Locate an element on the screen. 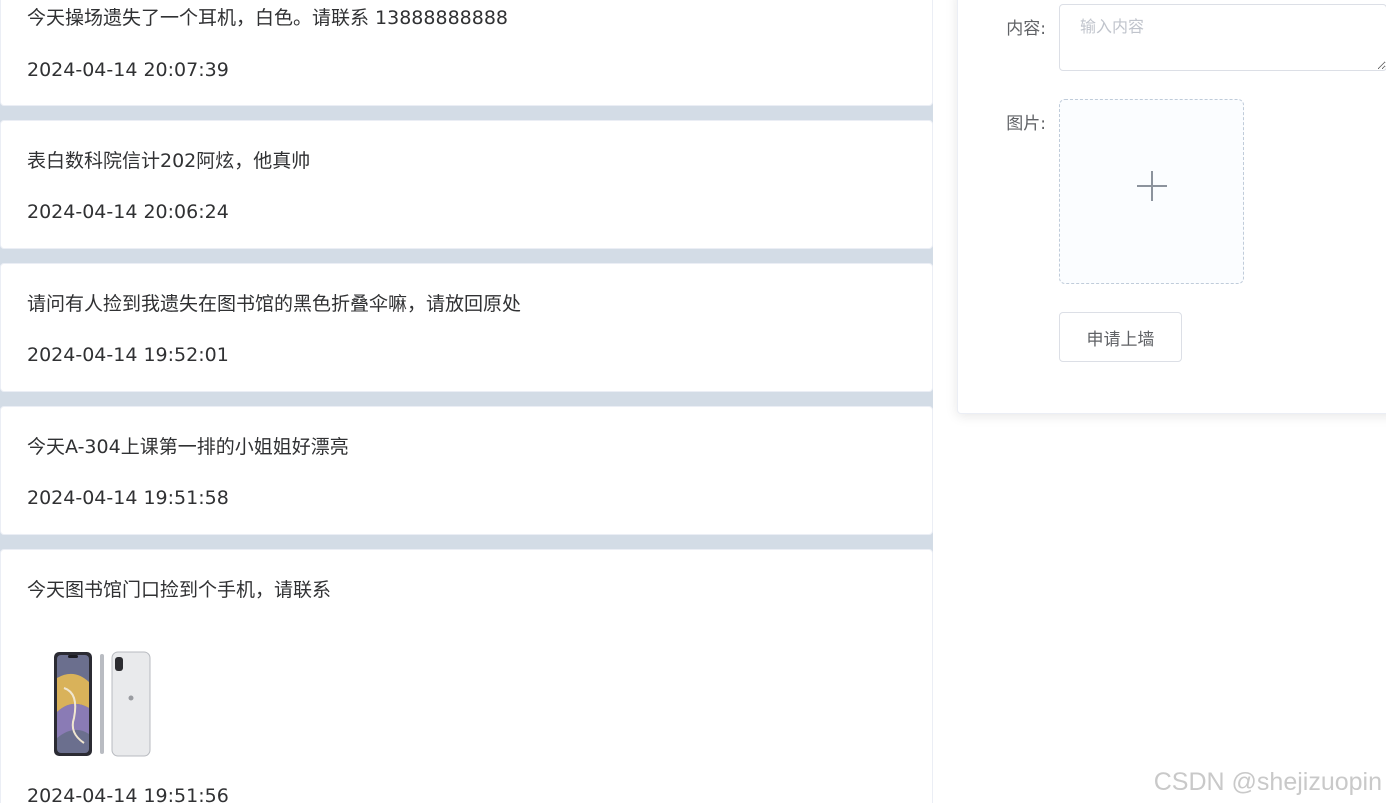 This screenshot has height=803, width=1386. post-time: 2024-04-14 20:06:24 is located at coordinates (128, 212).